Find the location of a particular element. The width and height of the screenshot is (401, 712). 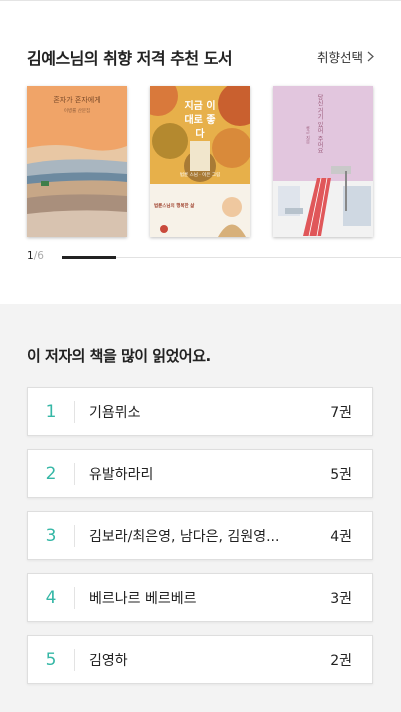

section-title: 김예스님의 취향 저격 추천 도서 is located at coordinates (130, 58).